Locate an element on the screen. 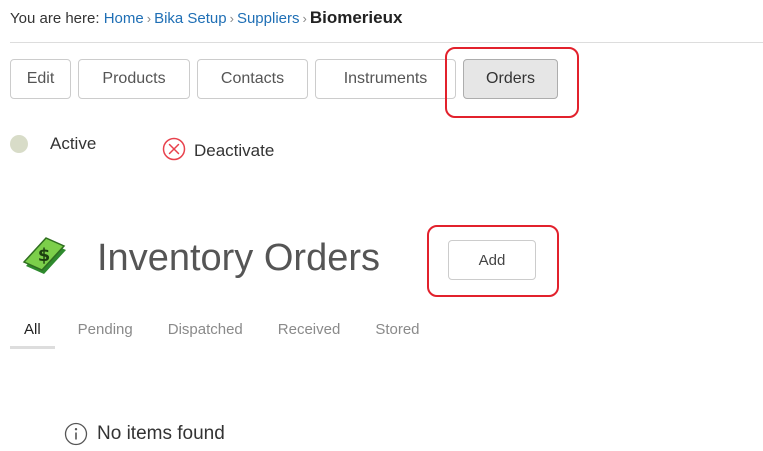  status-label: Active is located at coordinates (73, 143).